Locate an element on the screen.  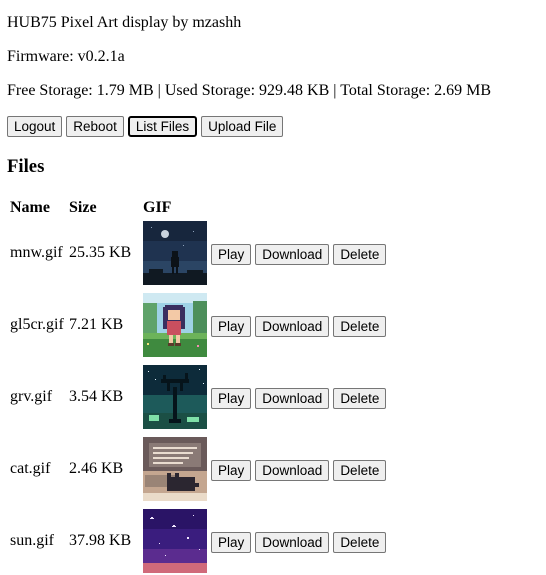
table-row: grv.gif 3.54 KB Play Download Delete is located at coordinates (273, 397).